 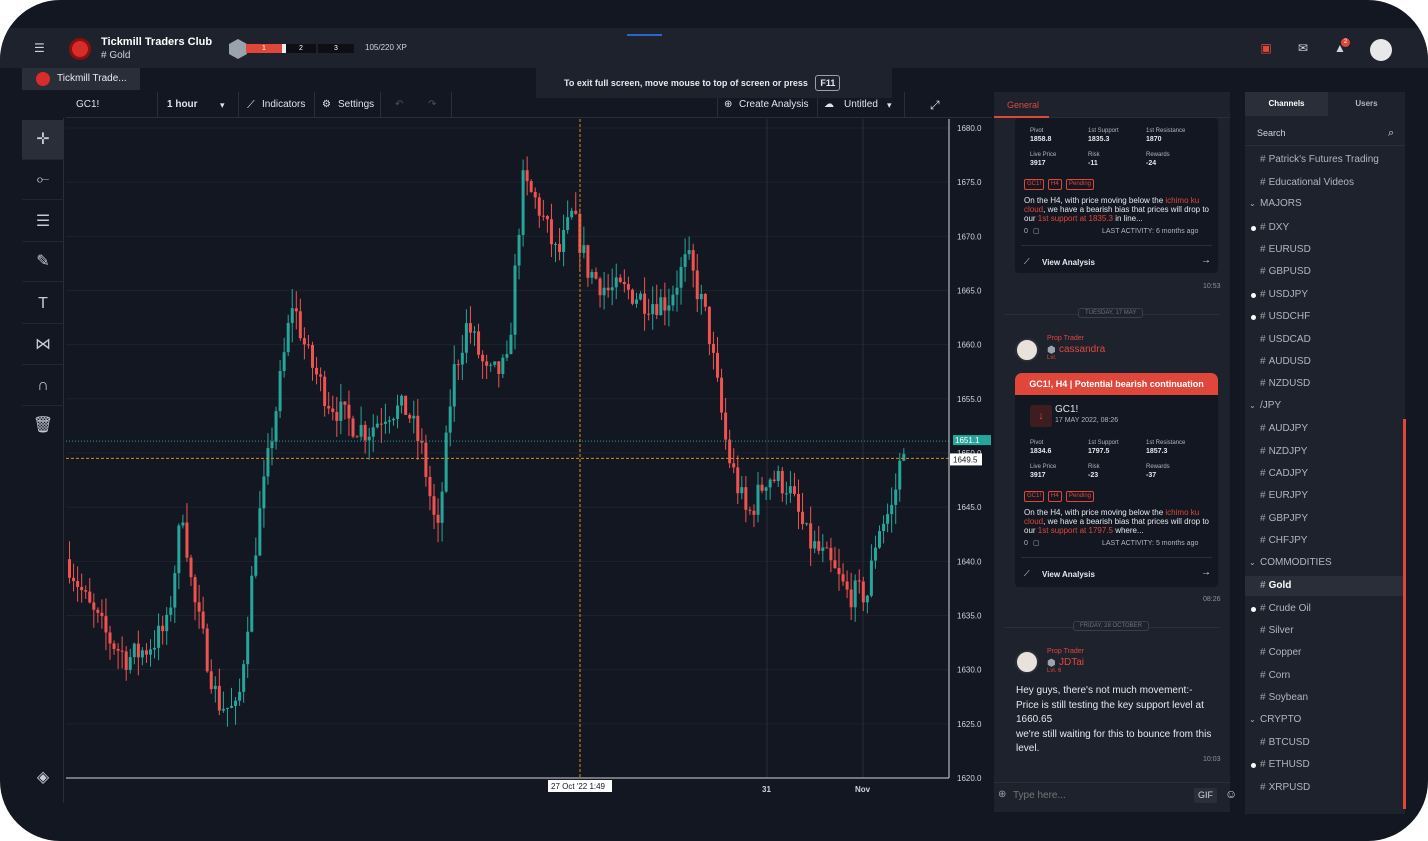 What do you see at coordinates (1325, 133) in the screenshot?
I see `channel-search: Search ⌕` at bounding box center [1325, 133].